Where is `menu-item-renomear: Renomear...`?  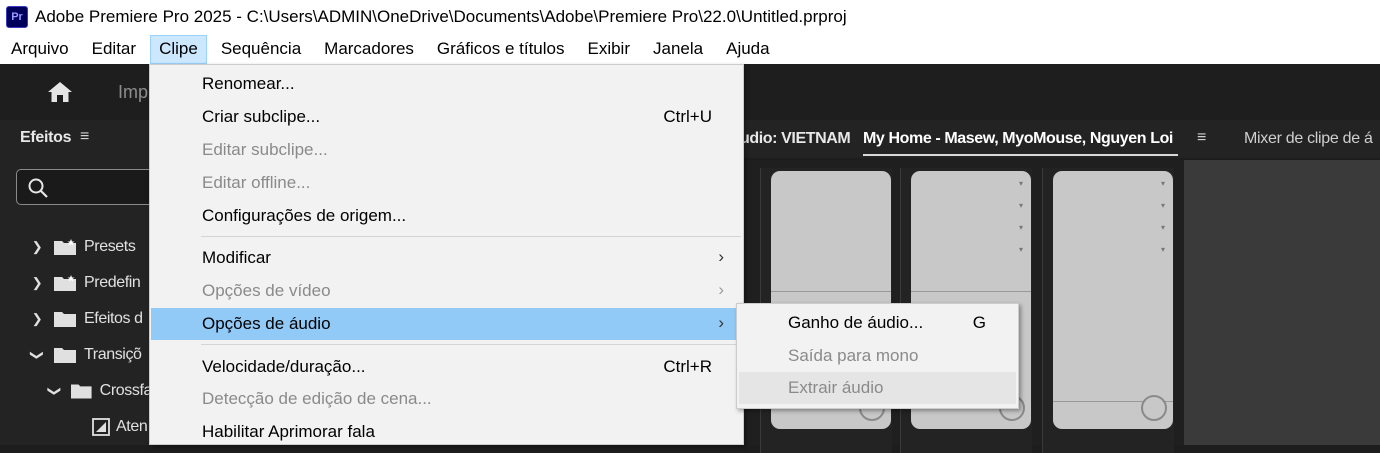
menu-item-renomear: Renomear... is located at coordinates (446, 84).